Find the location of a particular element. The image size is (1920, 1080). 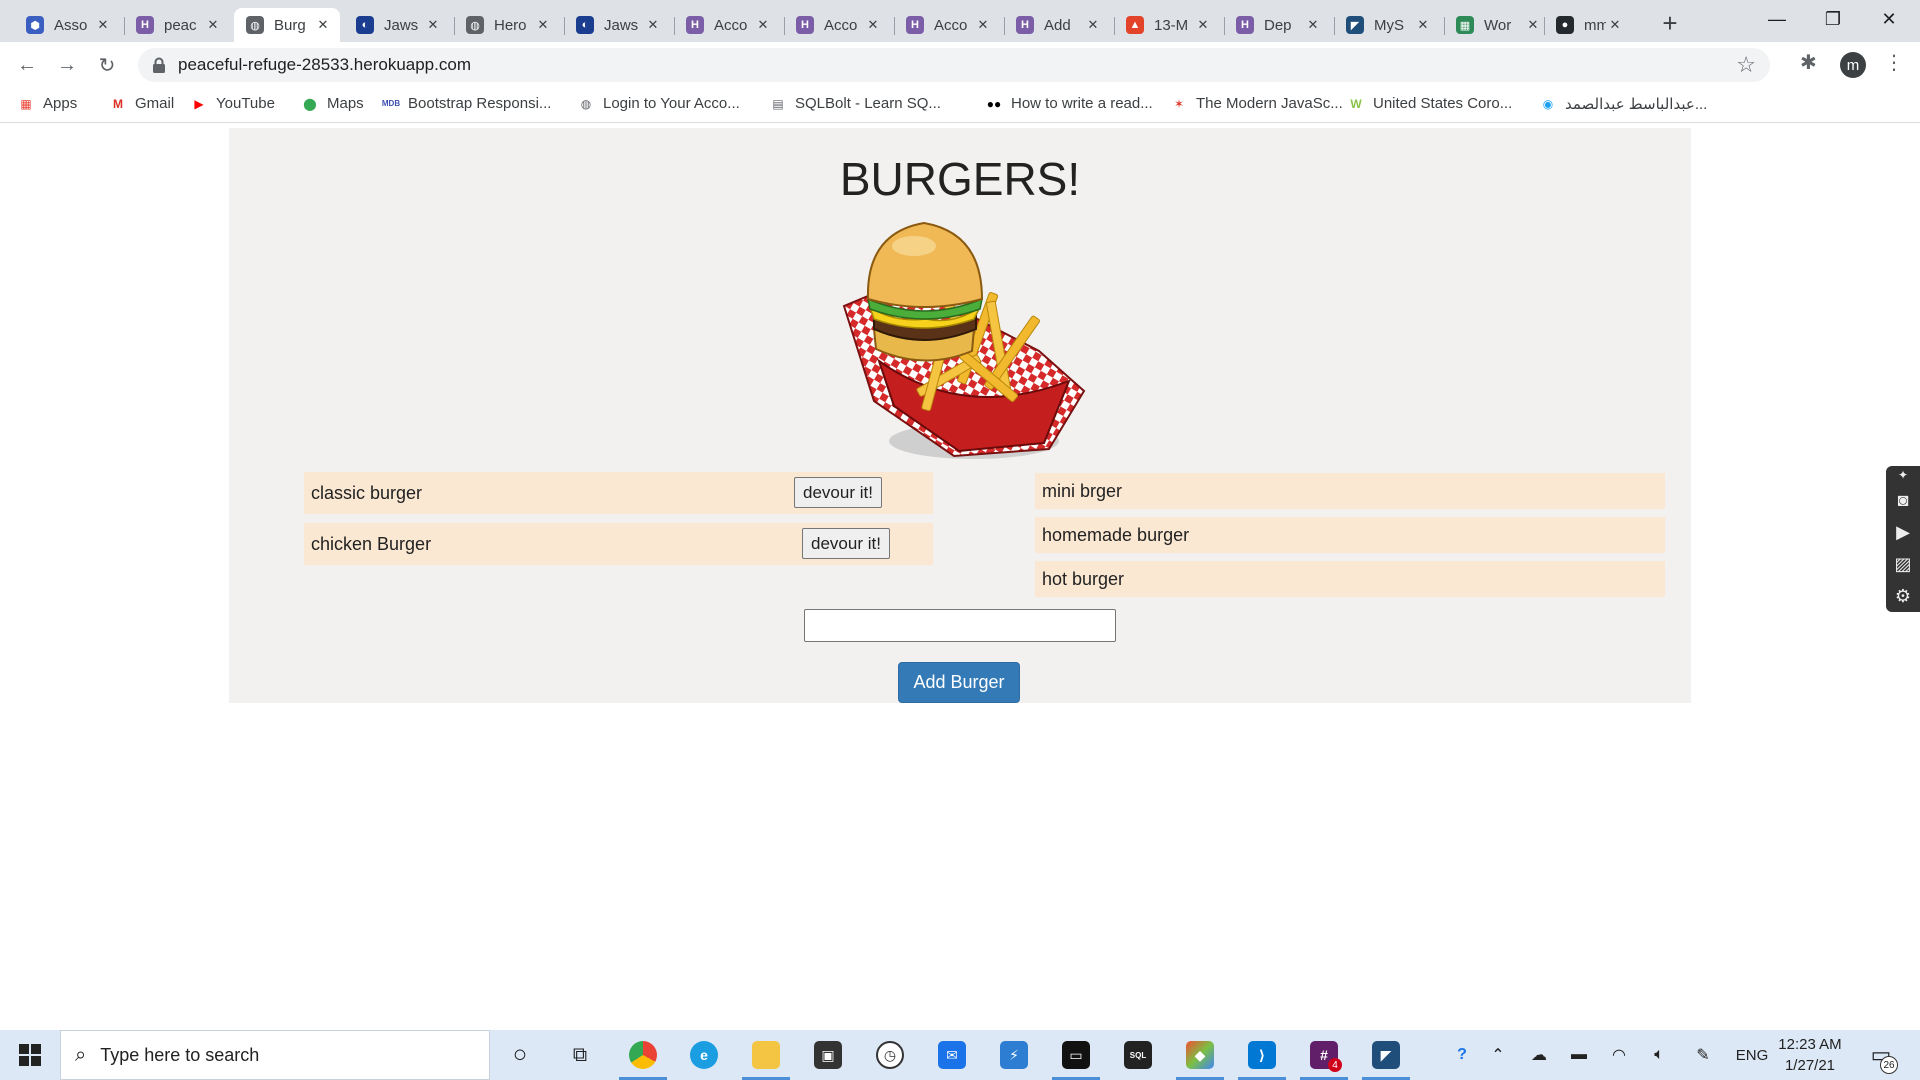

lightning-icon: ⚡ is located at coordinates (1014, 1055).